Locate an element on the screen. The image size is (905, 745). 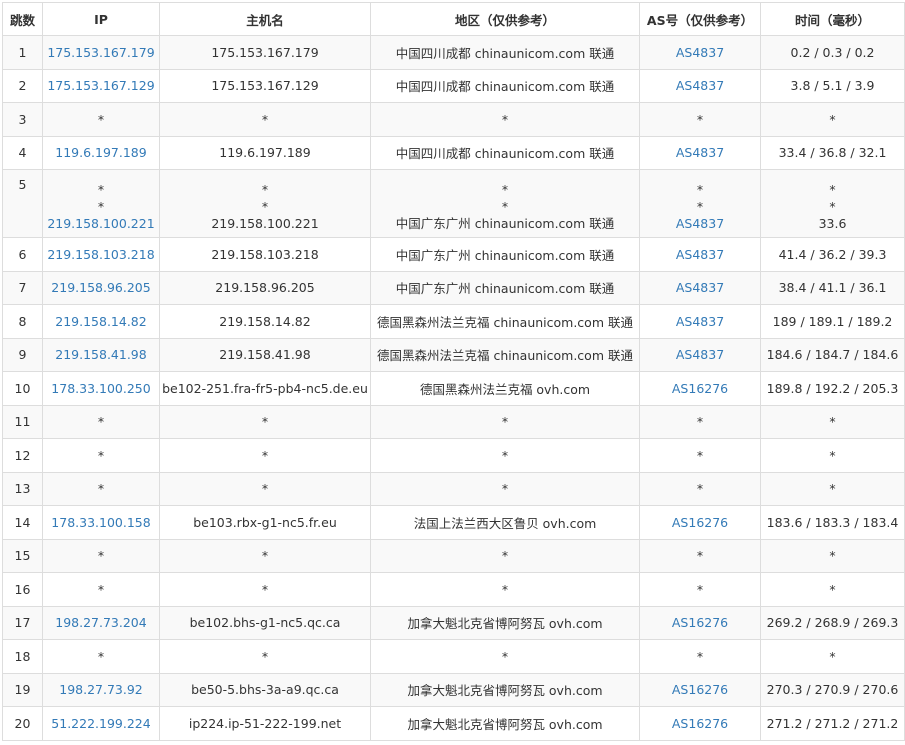
ip-link: 219.158.41.98 is located at coordinates (100, 354).